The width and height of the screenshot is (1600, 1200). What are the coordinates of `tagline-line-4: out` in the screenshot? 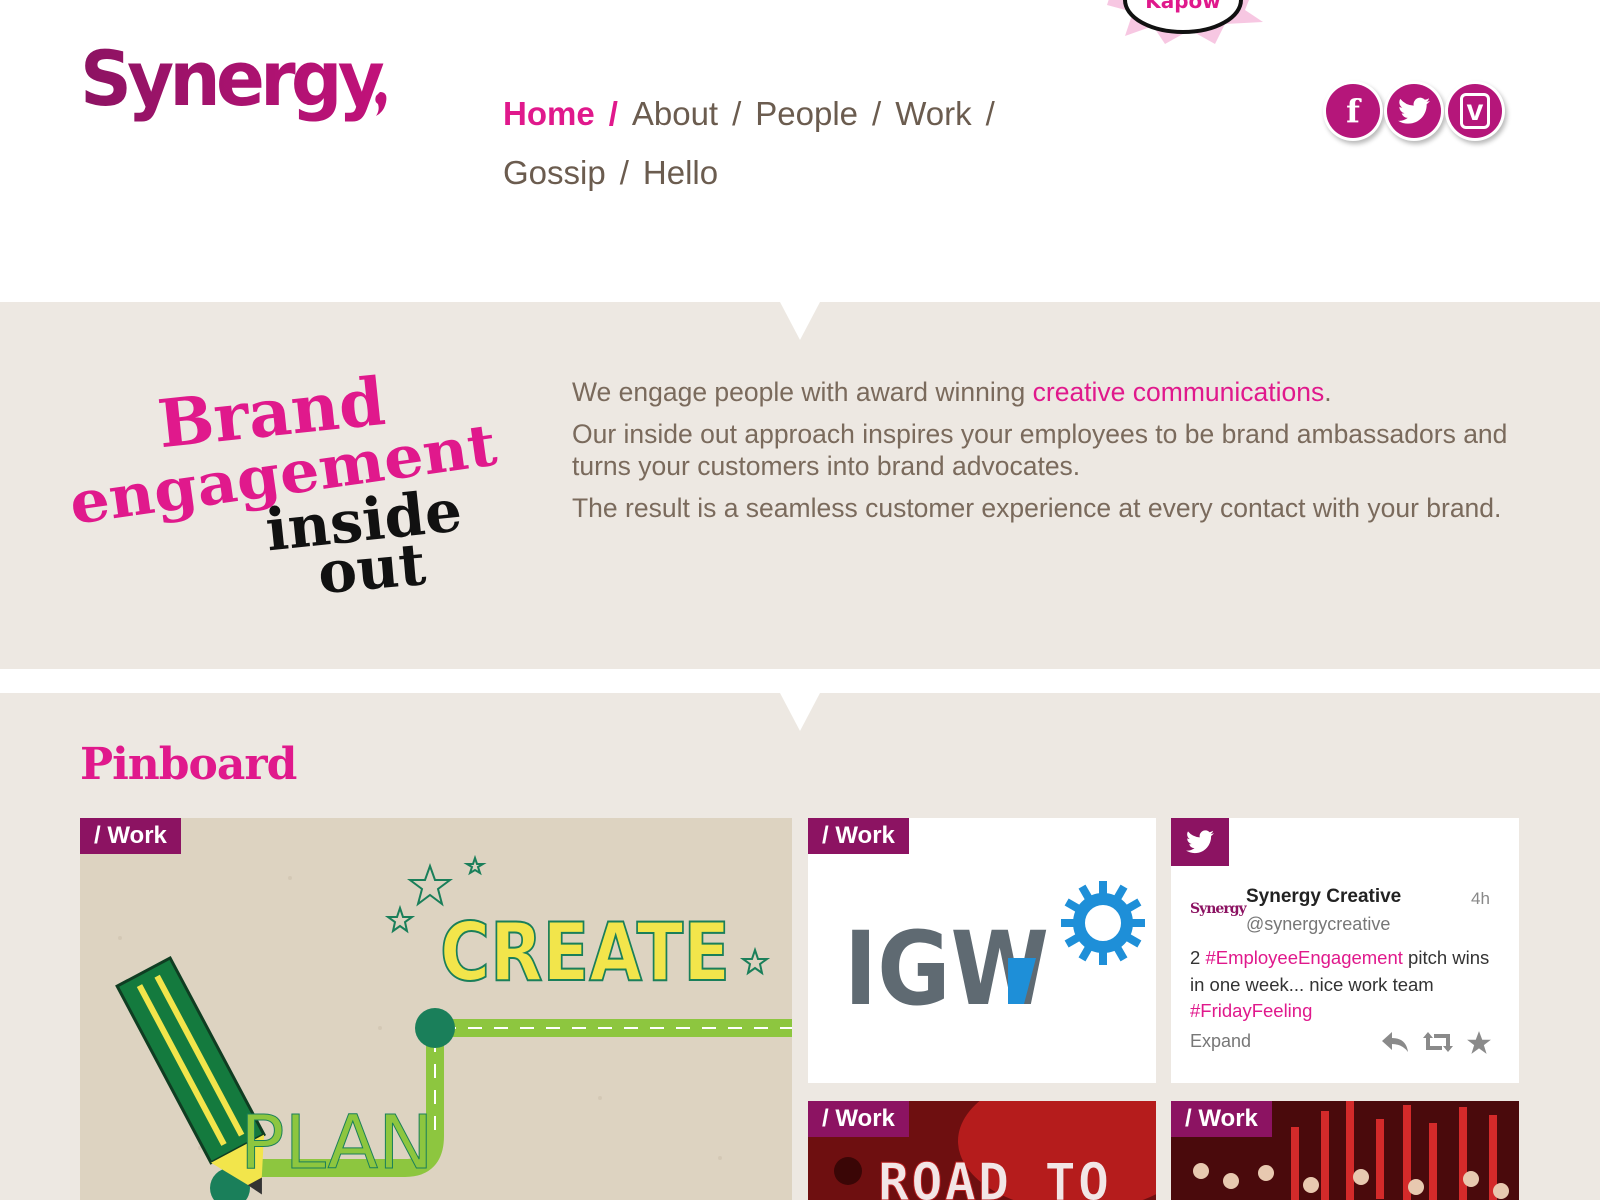 It's located at (371, 562).